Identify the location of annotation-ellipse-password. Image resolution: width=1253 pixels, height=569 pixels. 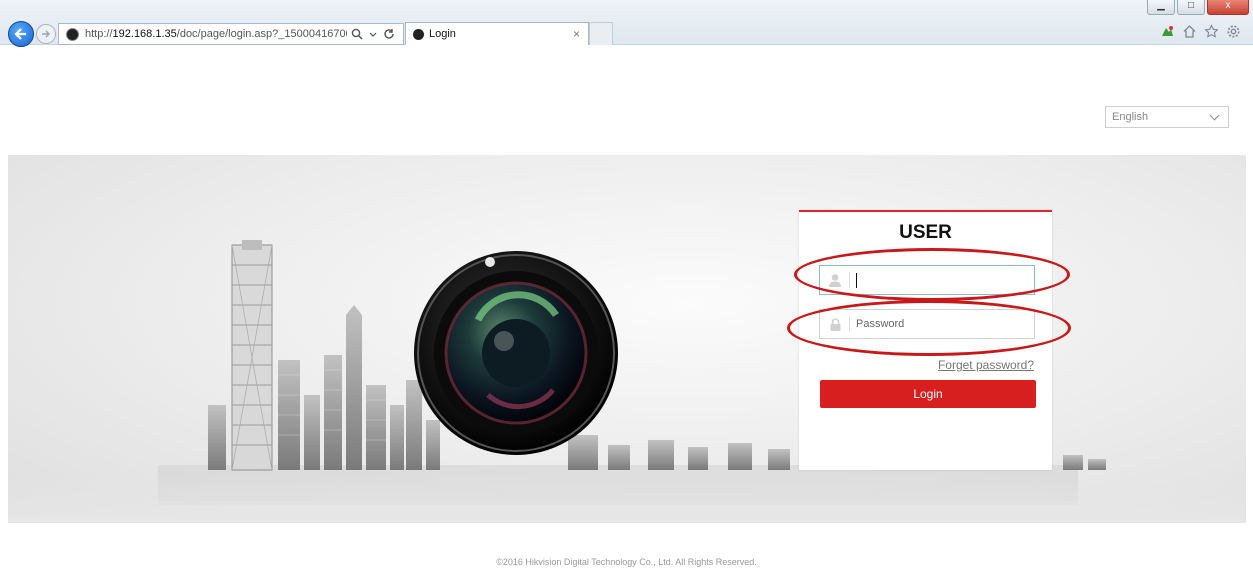
(929, 328).